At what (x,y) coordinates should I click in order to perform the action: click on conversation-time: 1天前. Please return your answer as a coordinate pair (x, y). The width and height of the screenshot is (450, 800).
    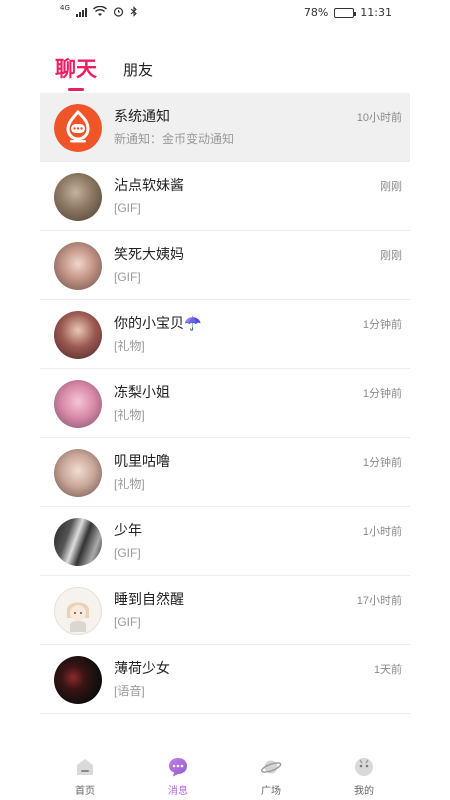
    Looking at the image, I should click on (387, 670).